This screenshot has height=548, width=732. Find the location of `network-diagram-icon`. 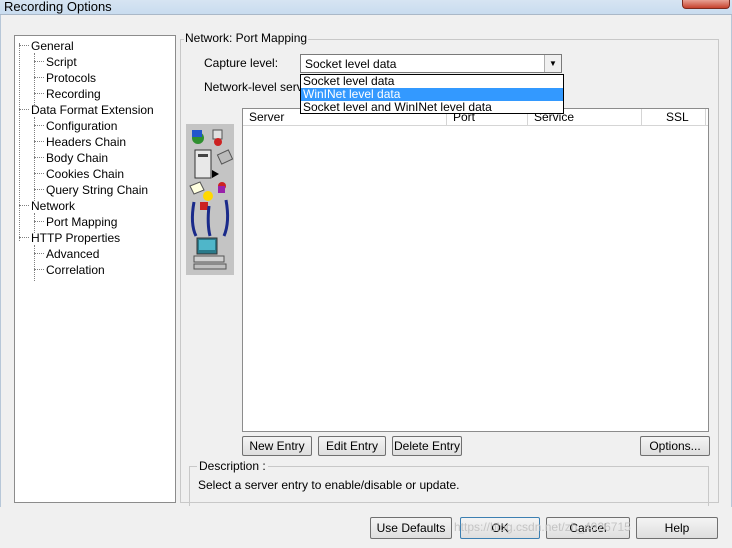

network-diagram-icon is located at coordinates (211, 199).